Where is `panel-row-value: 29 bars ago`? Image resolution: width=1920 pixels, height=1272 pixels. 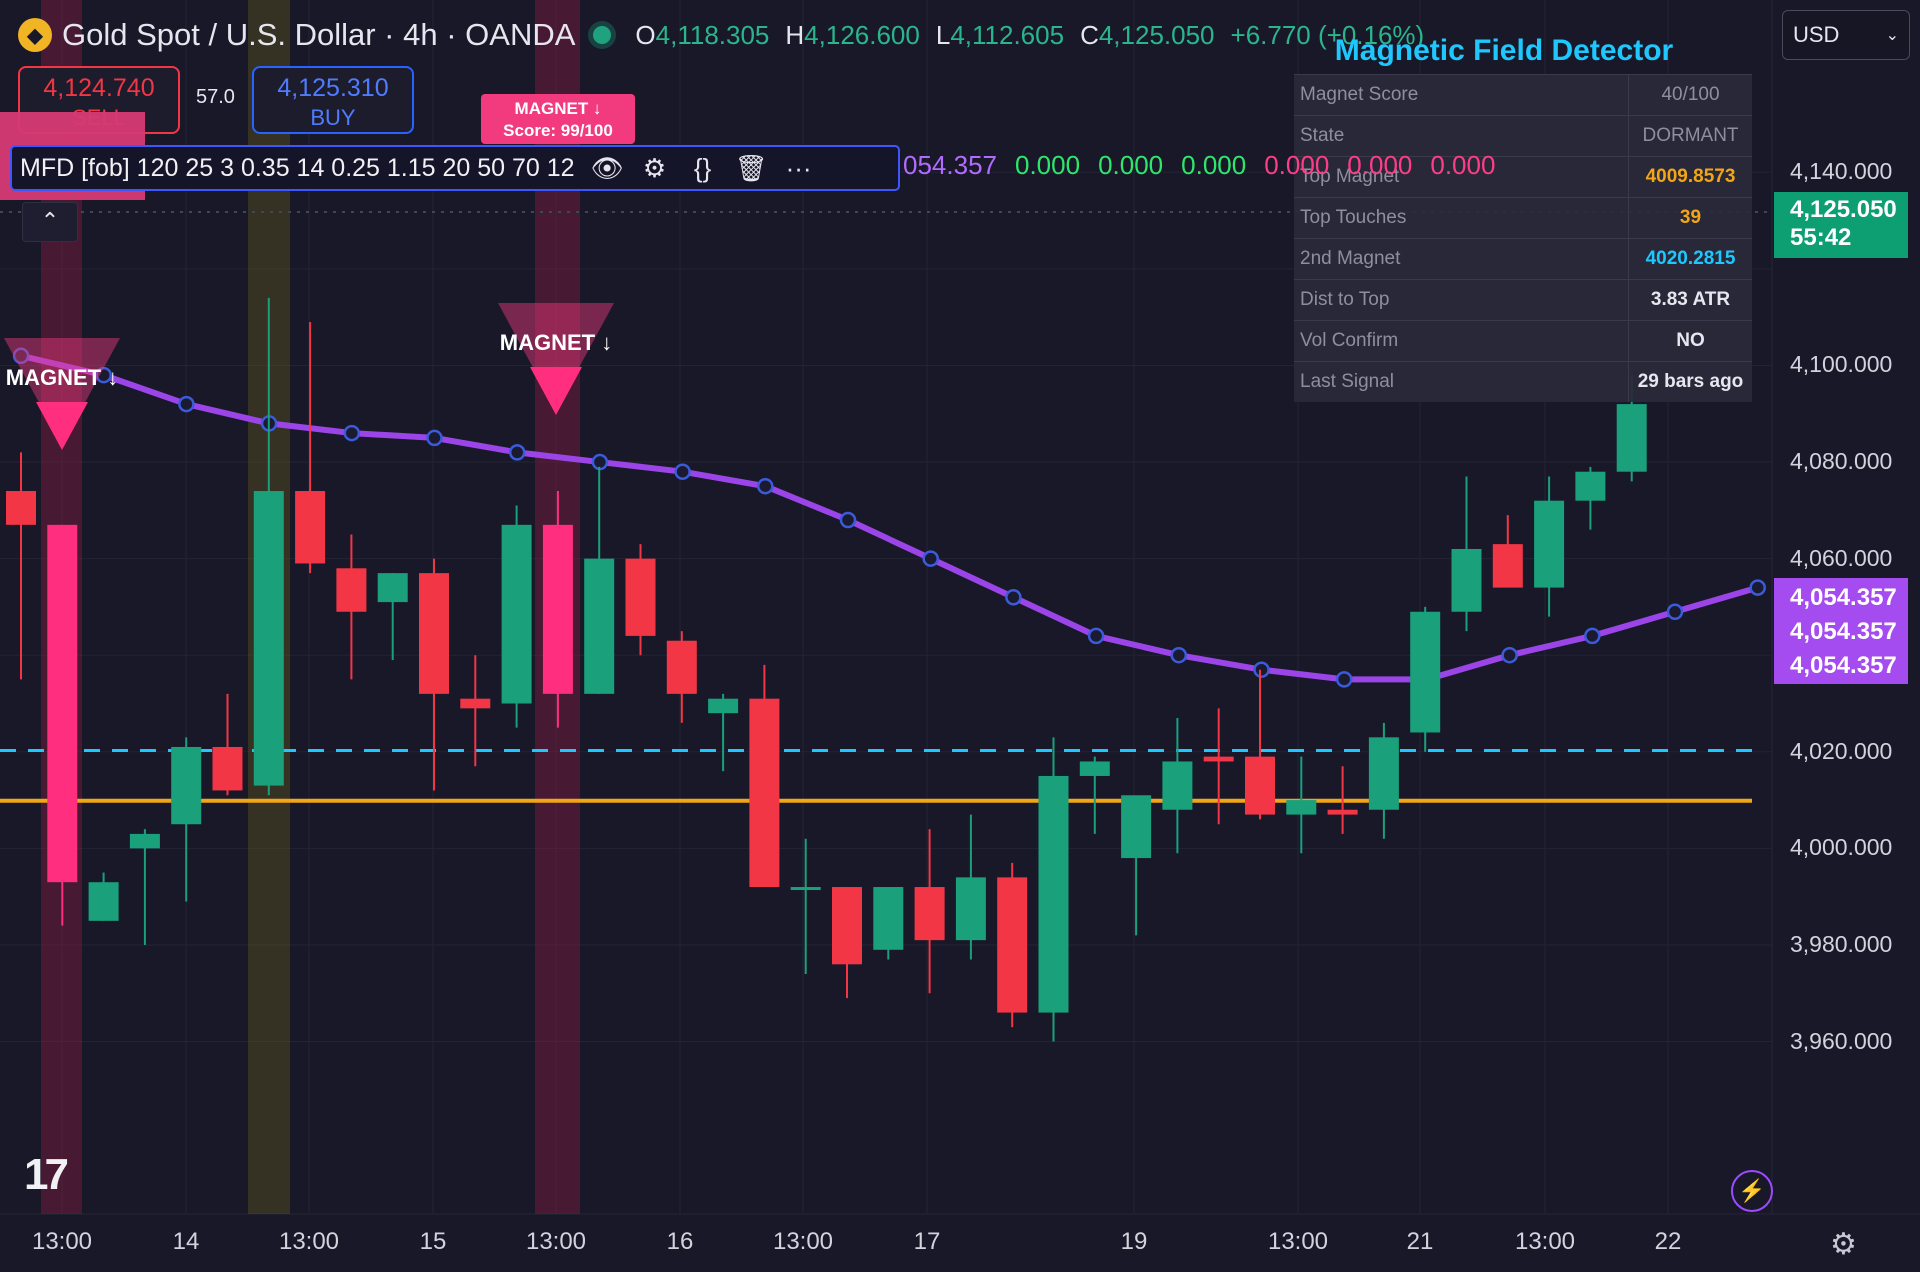
panel-row-value: 29 bars ago is located at coordinates (1690, 382).